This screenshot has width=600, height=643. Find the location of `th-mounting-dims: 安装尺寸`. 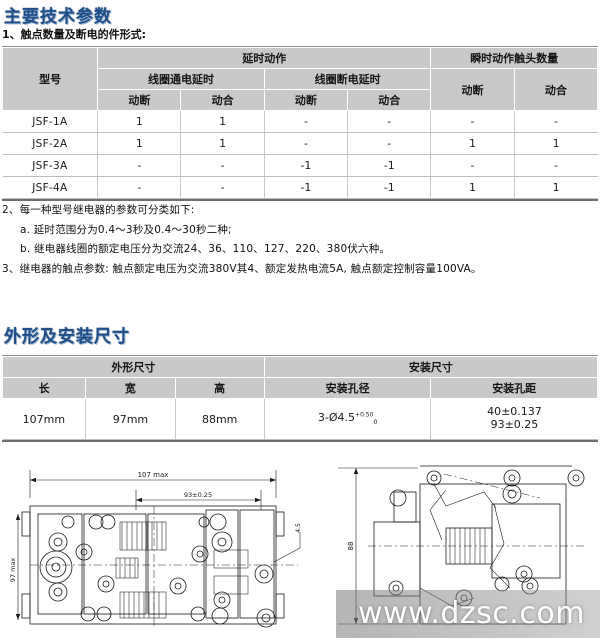

th-mounting-dims: 安装尺寸 is located at coordinates (431, 367).